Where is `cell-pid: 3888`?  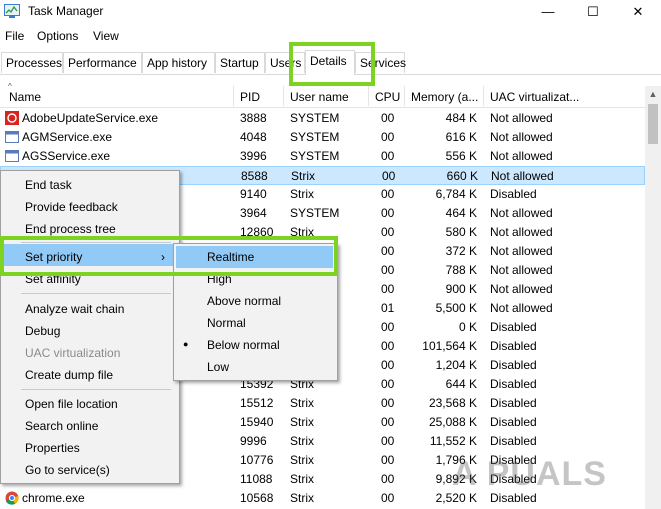
cell-pid: 3888 is located at coordinates (253, 118).